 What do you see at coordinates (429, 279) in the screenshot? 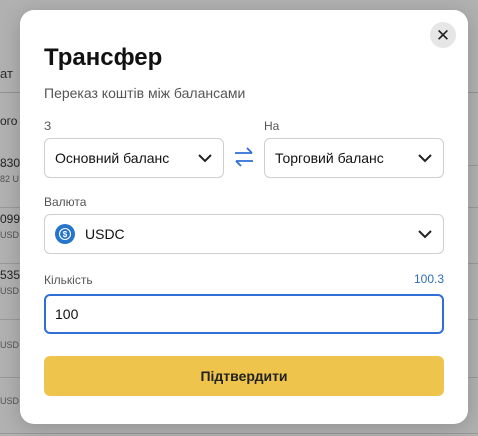
I see `max-amount-link: 100.3` at bounding box center [429, 279].